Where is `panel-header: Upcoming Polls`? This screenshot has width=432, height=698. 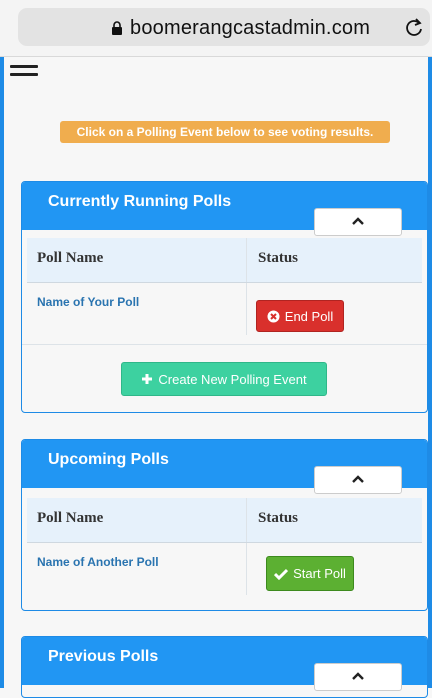 panel-header: Upcoming Polls is located at coordinates (224, 467).